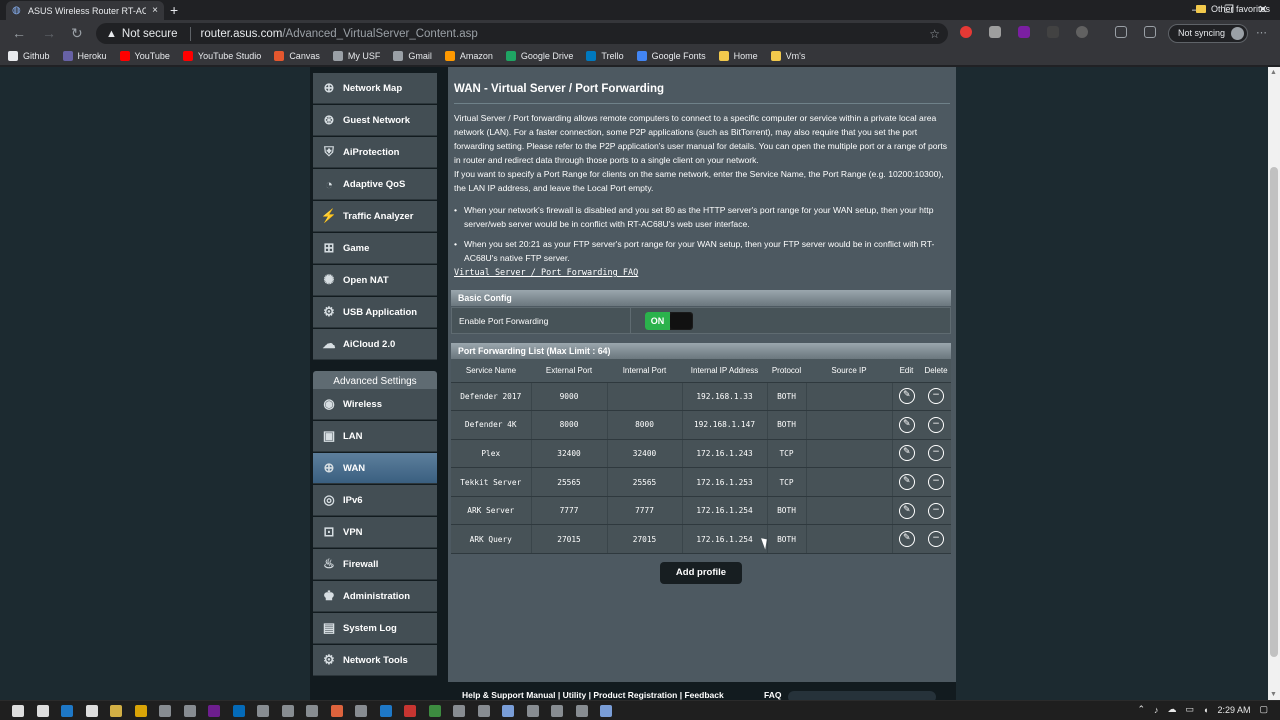 This screenshot has width=1280, height=720. What do you see at coordinates (1273, 72) in the screenshot?
I see `scroll-up-icon: ▲` at bounding box center [1273, 72].